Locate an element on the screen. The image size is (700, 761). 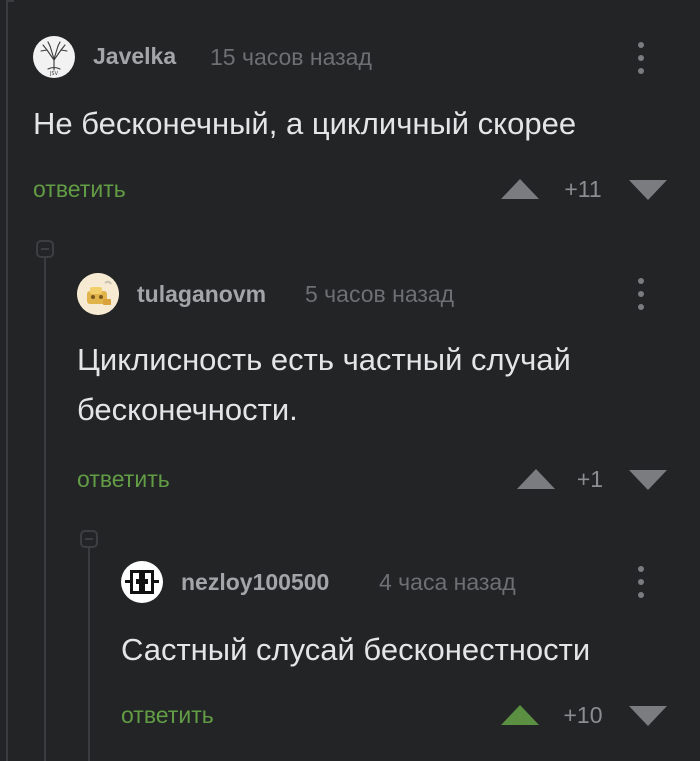
logo-avatar-icon is located at coordinates (142, 582).